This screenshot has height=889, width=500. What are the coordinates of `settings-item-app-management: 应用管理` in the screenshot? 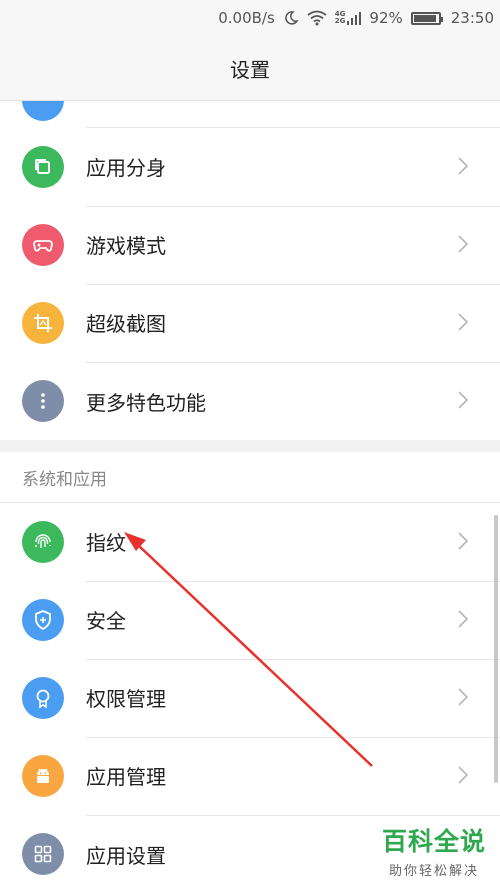 It's located at (250, 776).